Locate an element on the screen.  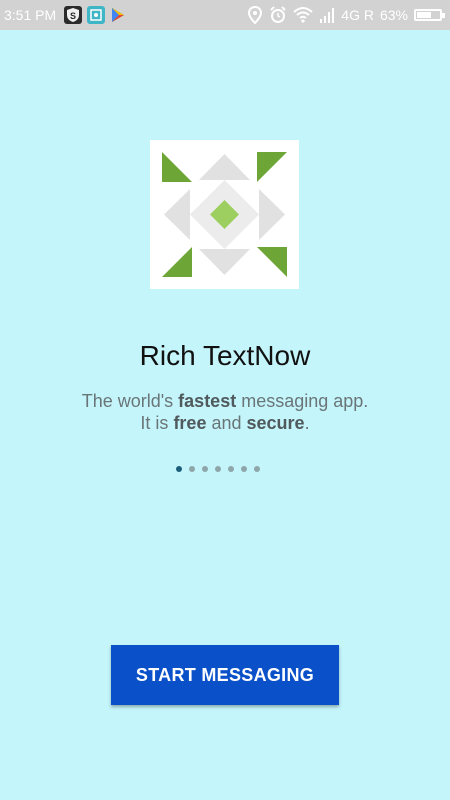
play-store-icon is located at coordinates (118, 15).